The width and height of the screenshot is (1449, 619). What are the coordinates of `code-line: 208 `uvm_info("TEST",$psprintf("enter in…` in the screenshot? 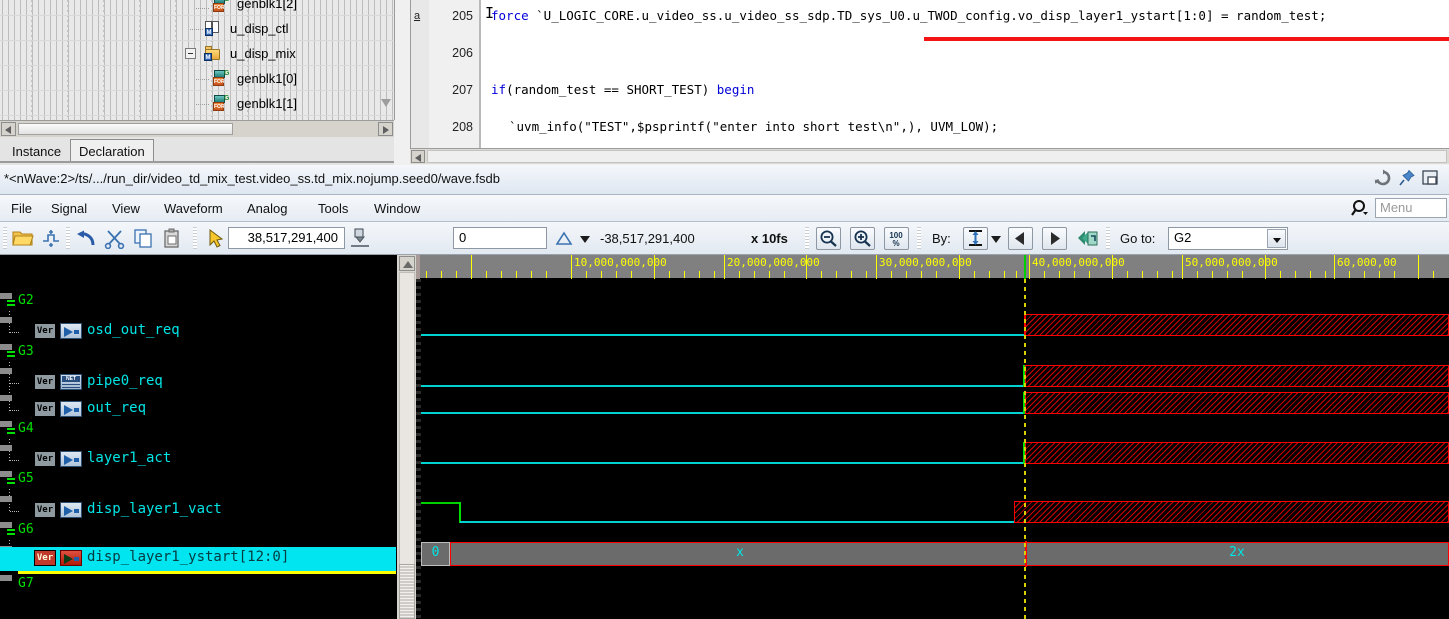 It's located at (930, 129).